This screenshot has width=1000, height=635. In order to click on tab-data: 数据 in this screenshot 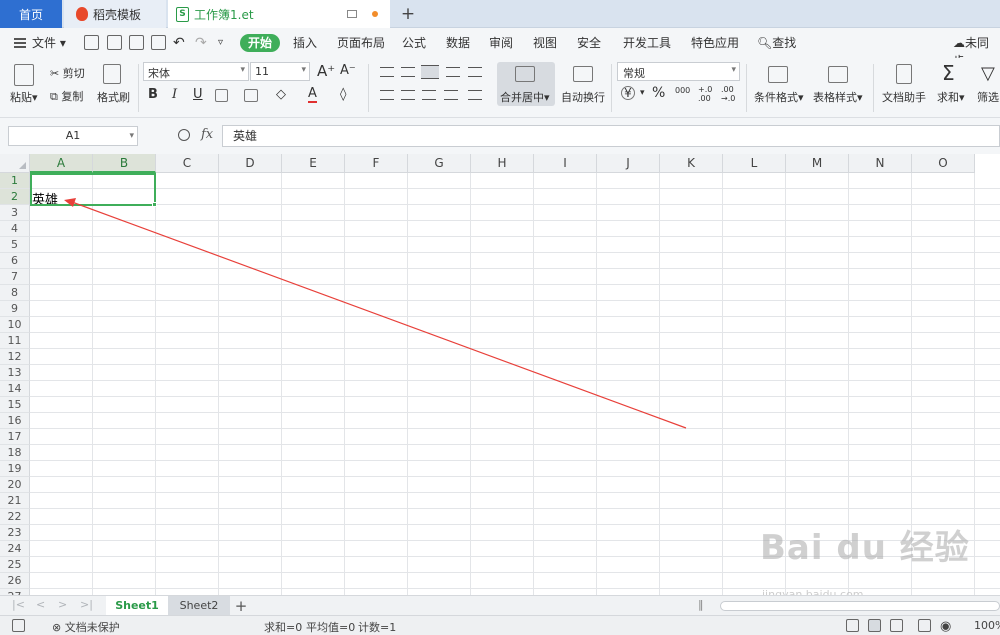, I will do `click(458, 43)`.